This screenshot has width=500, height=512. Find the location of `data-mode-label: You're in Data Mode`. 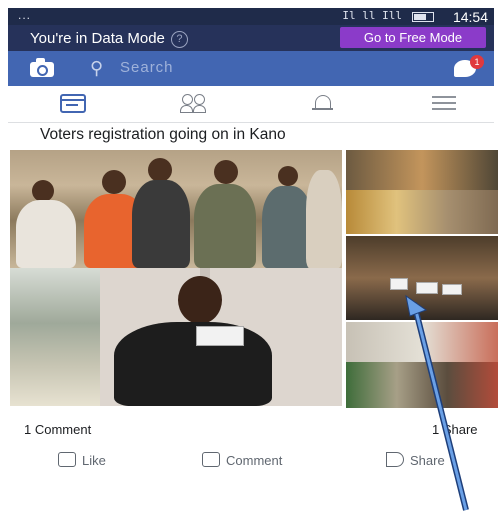

data-mode-label: You're in Data Mode is located at coordinates (97, 38).